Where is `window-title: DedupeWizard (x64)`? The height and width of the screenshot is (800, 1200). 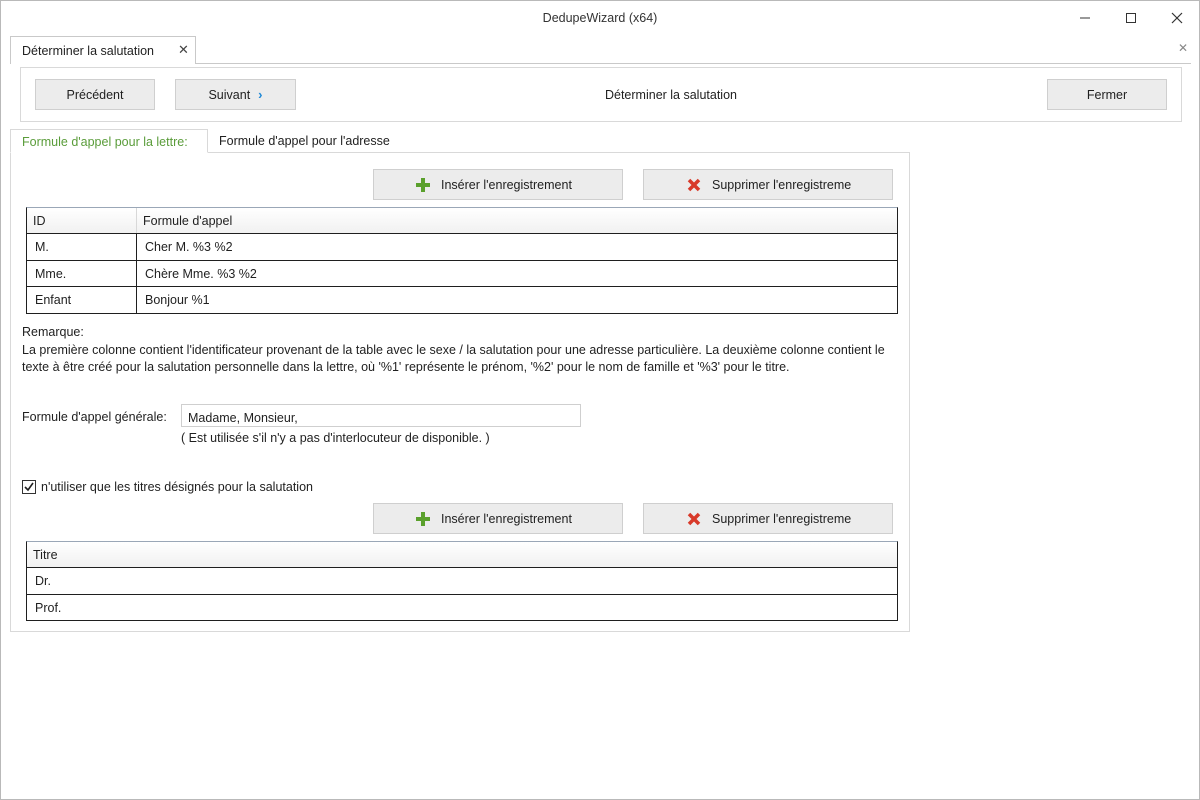
window-title: DedupeWizard (x64) is located at coordinates (600, 18).